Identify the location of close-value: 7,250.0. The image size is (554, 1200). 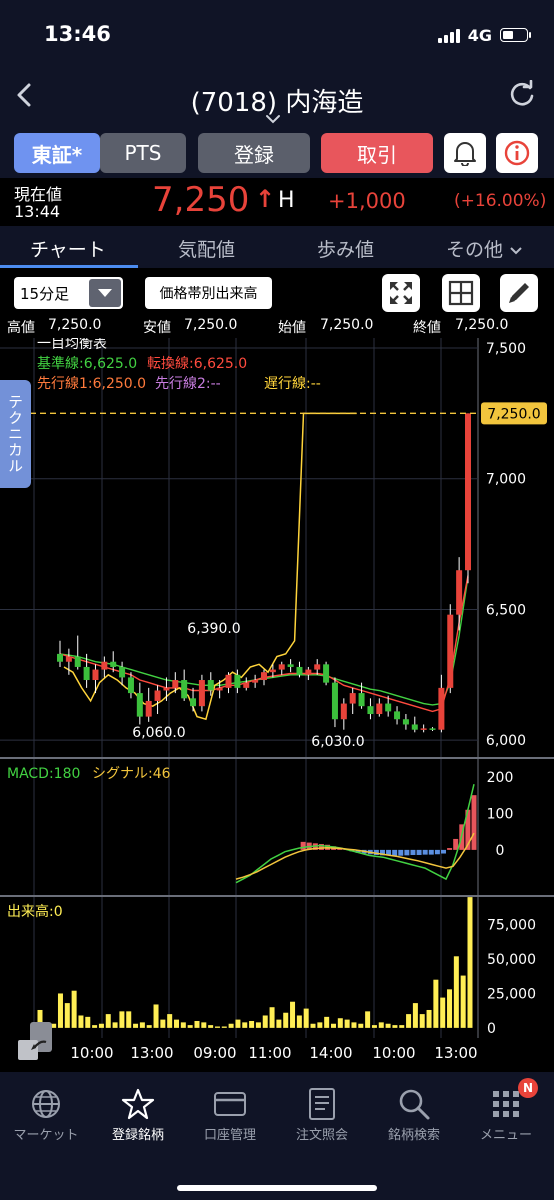
(482, 325).